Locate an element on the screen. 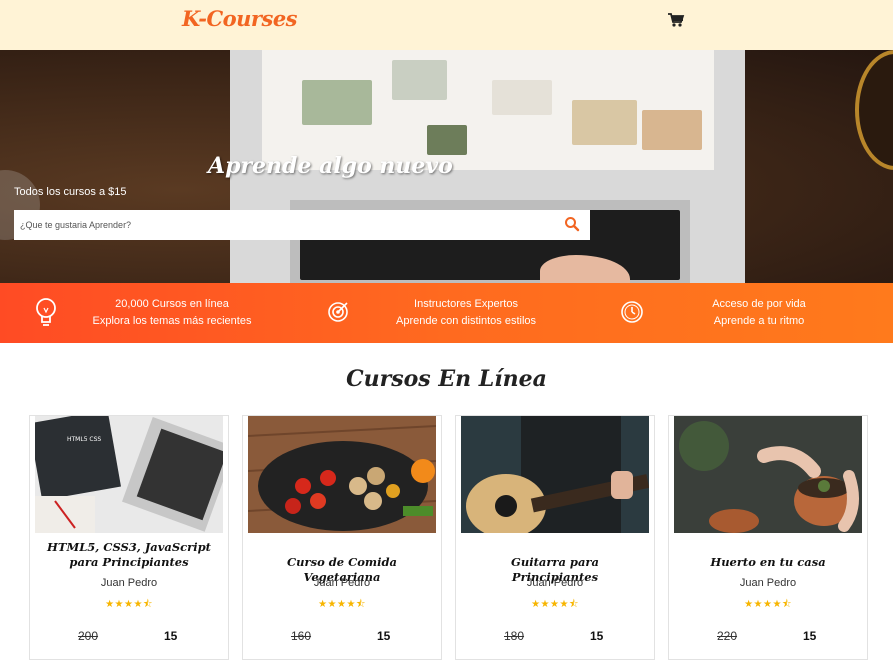 This screenshot has width=893, height=660. feature-line1: Instructores Expertos is located at coordinates (466, 304).